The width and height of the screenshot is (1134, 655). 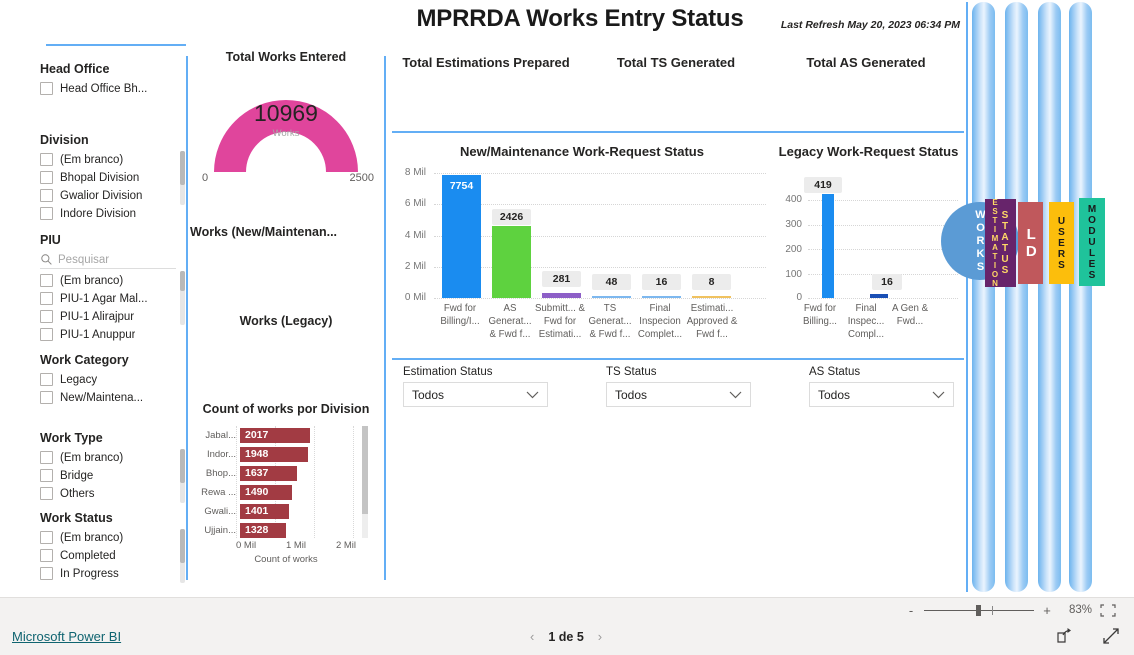 What do you see at coordinates (266, 492) in the screenshot?
I see `division-bar: 1490` at bounding box center [266, 492].